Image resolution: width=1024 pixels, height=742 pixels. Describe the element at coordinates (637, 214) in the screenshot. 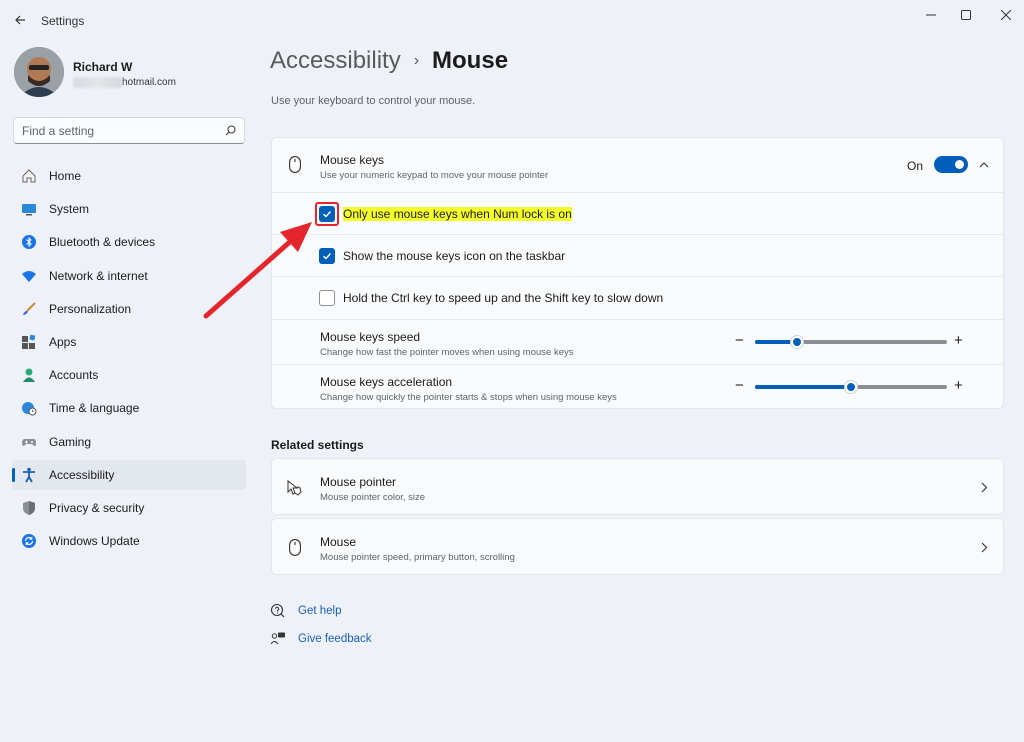

I see `option-num-lock-row: Only use mouse keys when Num lock is on` at that location.